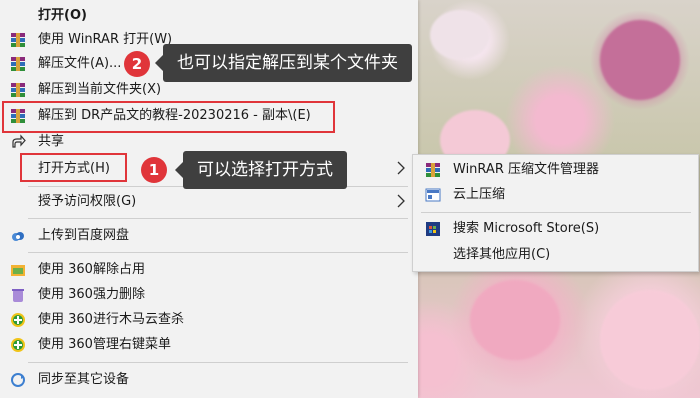  What do you see at coordinates (209, 270) in the screenshot?
I see `menu-item-360-unlock: 使用 360解除占用` at bounding box center [209, 270].